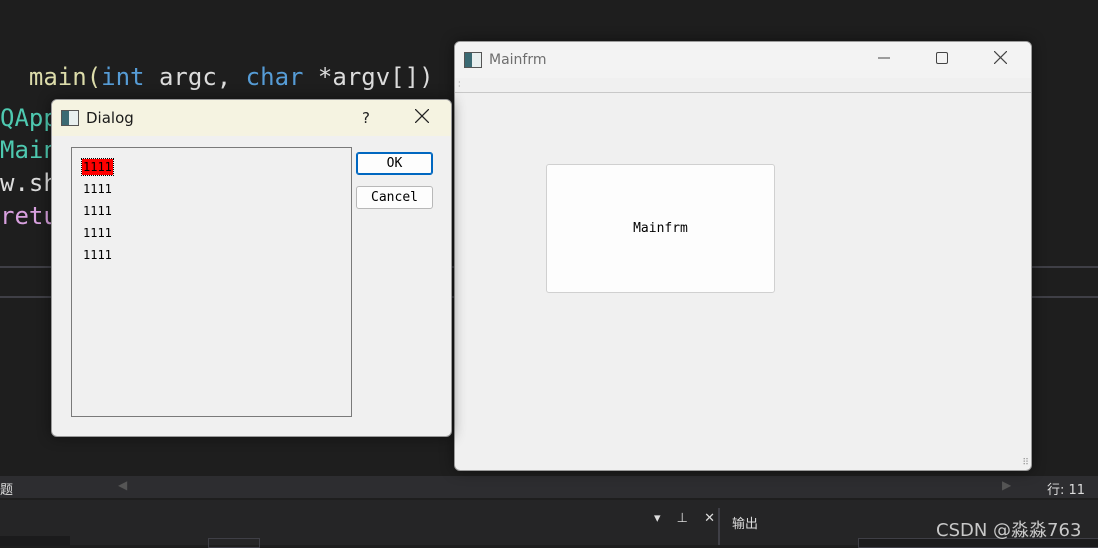 This screenshot has height=548, width=1098. What do you see at coordinates (123, 77) in the screenshot?
I see `code-token: int` at bounding box center [123, 77].